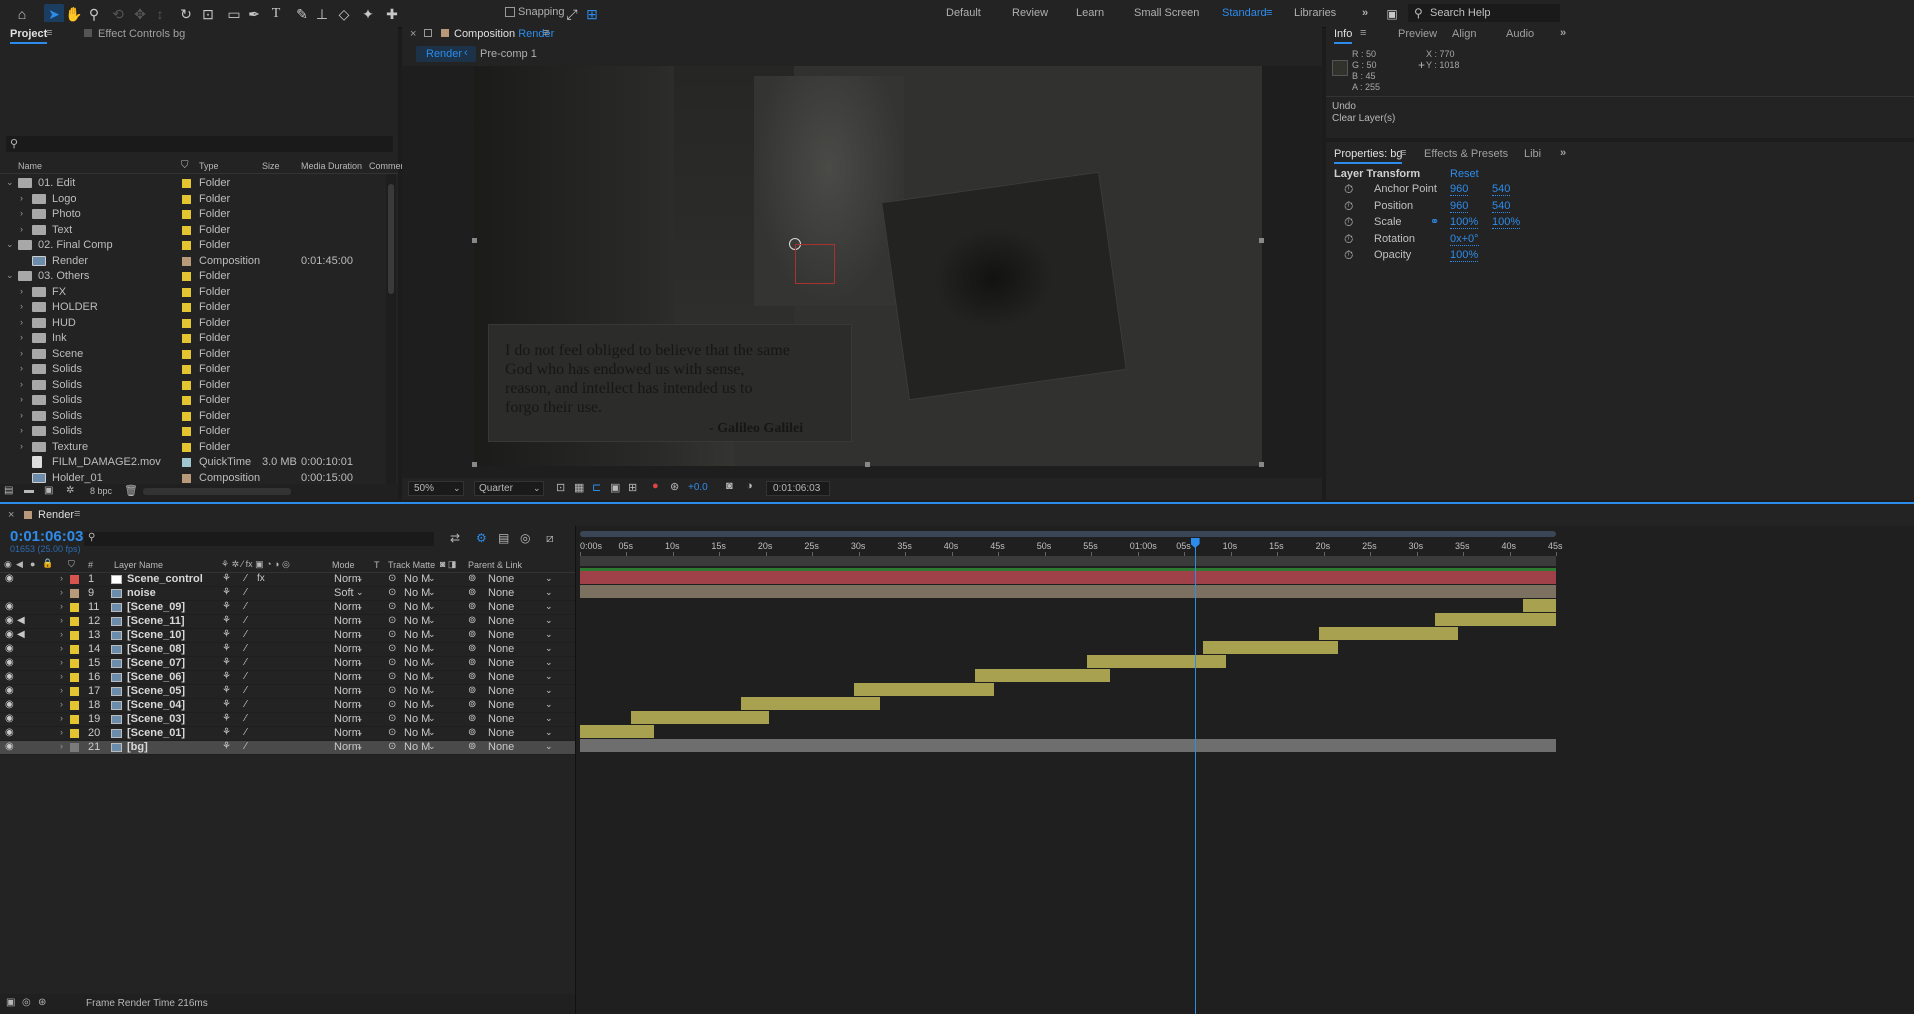 Image resolution: width=1914 pixels, height=1014 pixels. I want to click on layer-row: ◉ ◀ › 13 [Scene_10] ⚘ ⁄ Norm ⌄ ⊙ No M ⌄ ⊚ None ⌄, so click(287, 636).